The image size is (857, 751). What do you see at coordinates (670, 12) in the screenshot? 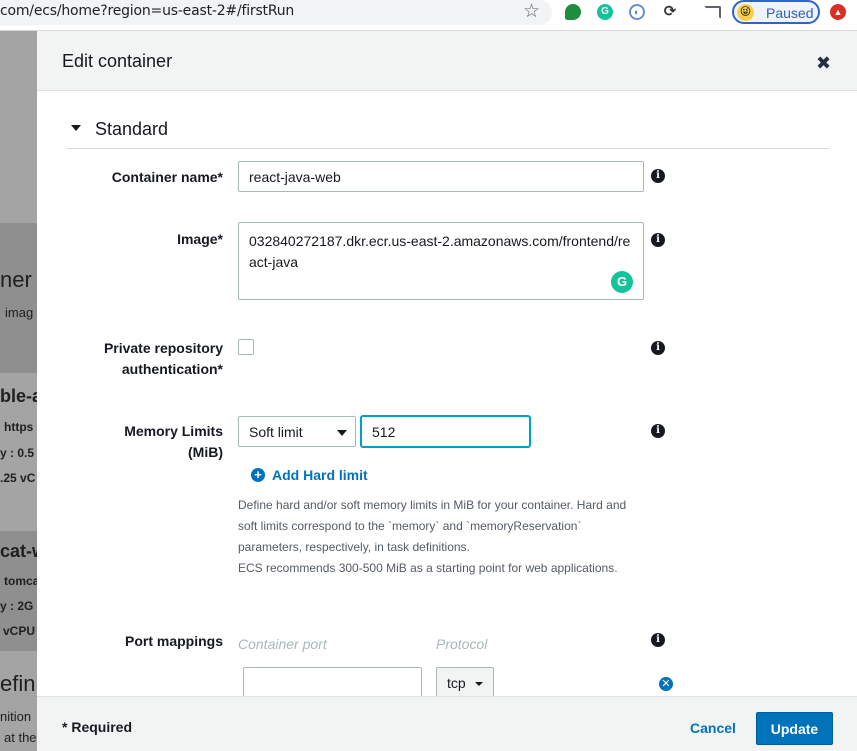
I see `sync-extension-icon: ⟳` at bounding box center [670, 12].